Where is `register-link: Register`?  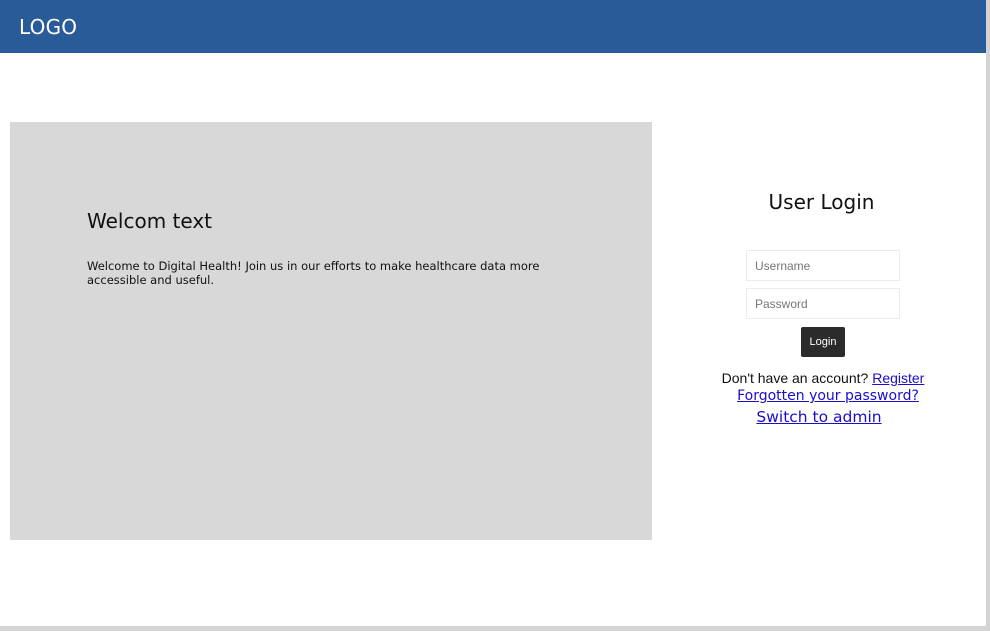 register-link: Register is located at coordinates (898, 378).